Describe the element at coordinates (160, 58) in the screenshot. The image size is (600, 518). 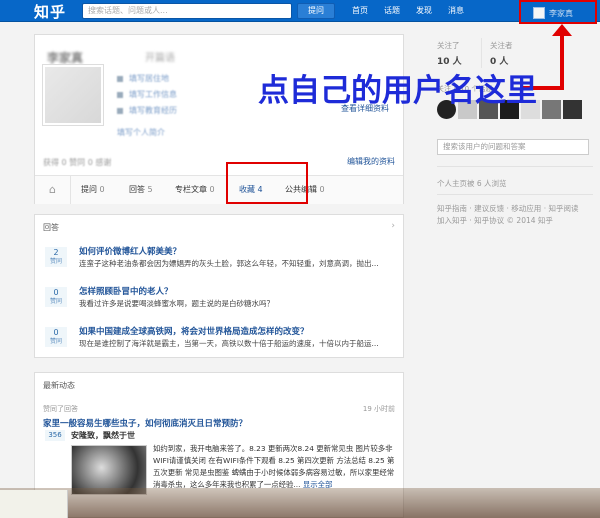
I see `profile-signature: 开篇语` at that location.